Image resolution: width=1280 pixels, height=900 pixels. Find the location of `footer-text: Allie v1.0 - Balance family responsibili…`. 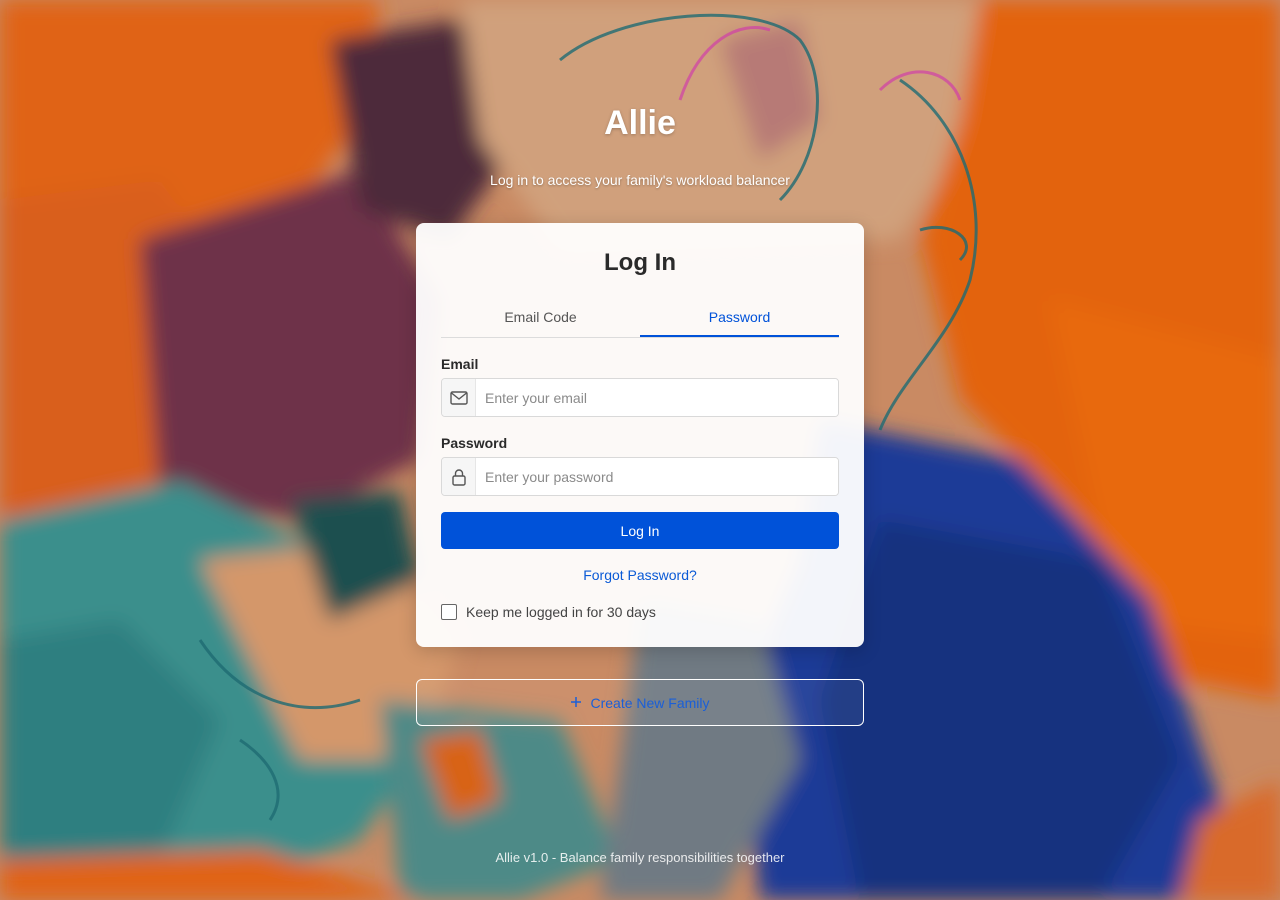

footer-text: Allie v1.0 - Balance family responsibili… is located at coordinates (640, 857).